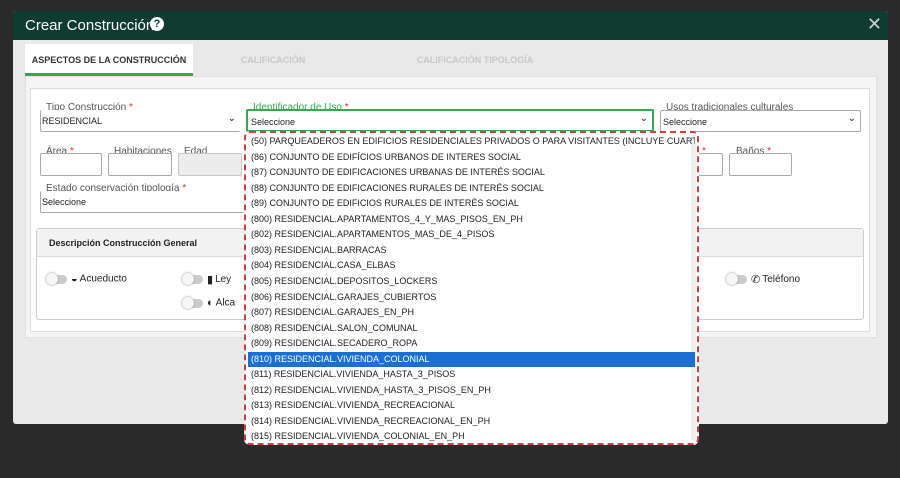  I want to click on dropdown-option: (807) RESIDENCIAL.GARAJES_EN_PH, so click(471, 312).